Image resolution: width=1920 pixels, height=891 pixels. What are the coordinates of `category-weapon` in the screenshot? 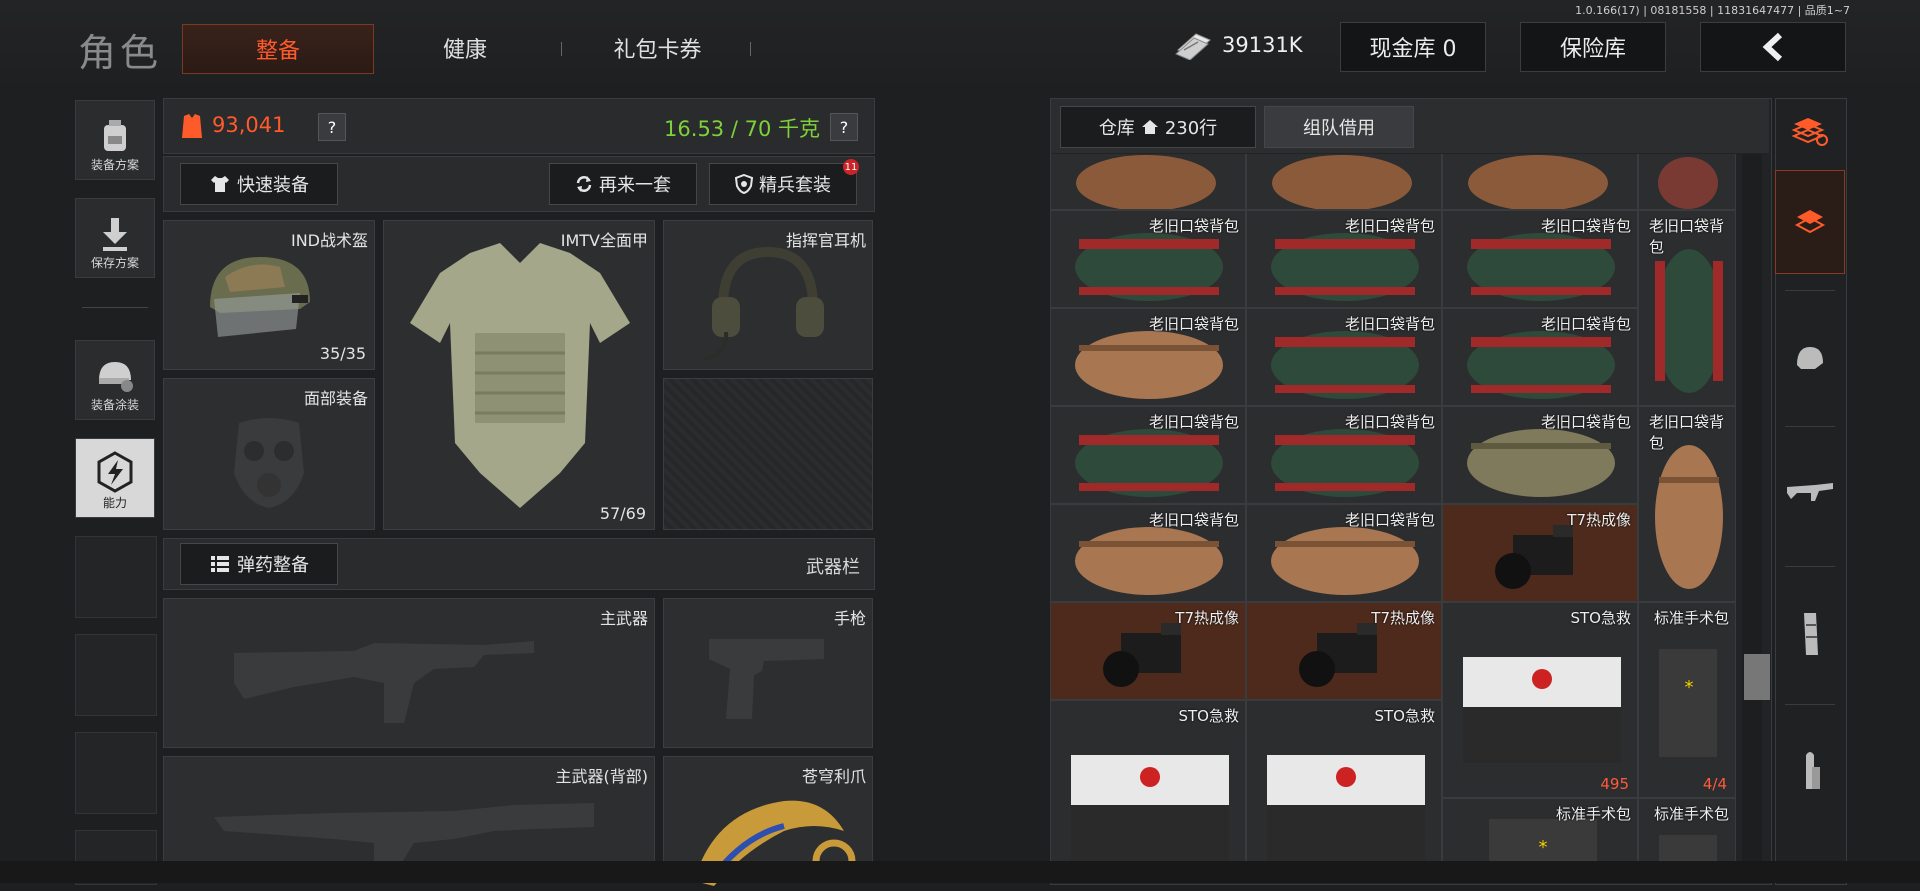 It's located at (1810, 493).